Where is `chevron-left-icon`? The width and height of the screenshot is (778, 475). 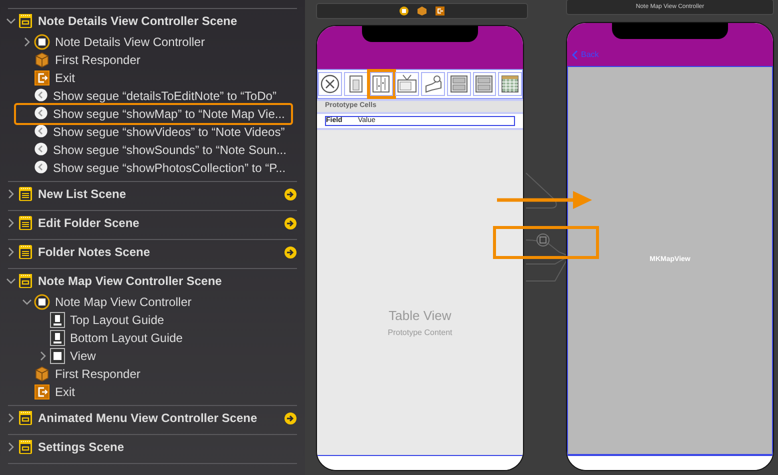 chevron-left-icon is located at coordinates (575, 55).